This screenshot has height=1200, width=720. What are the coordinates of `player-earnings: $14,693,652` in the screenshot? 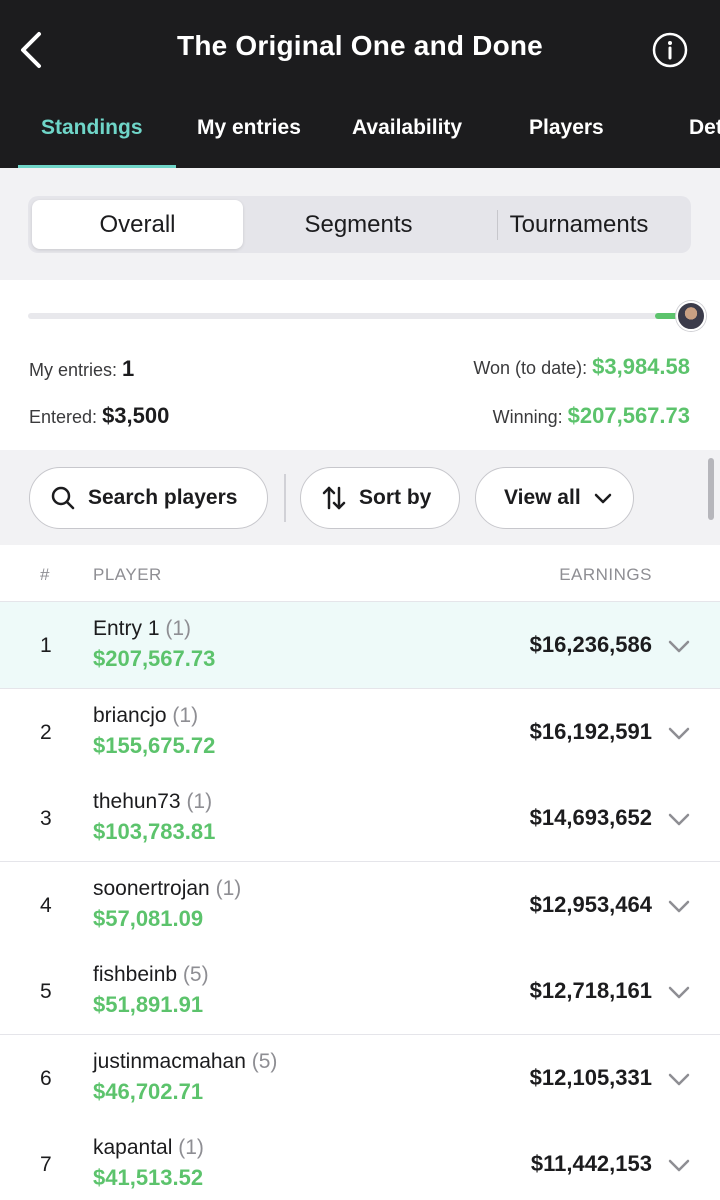 It's located at (590, 817).